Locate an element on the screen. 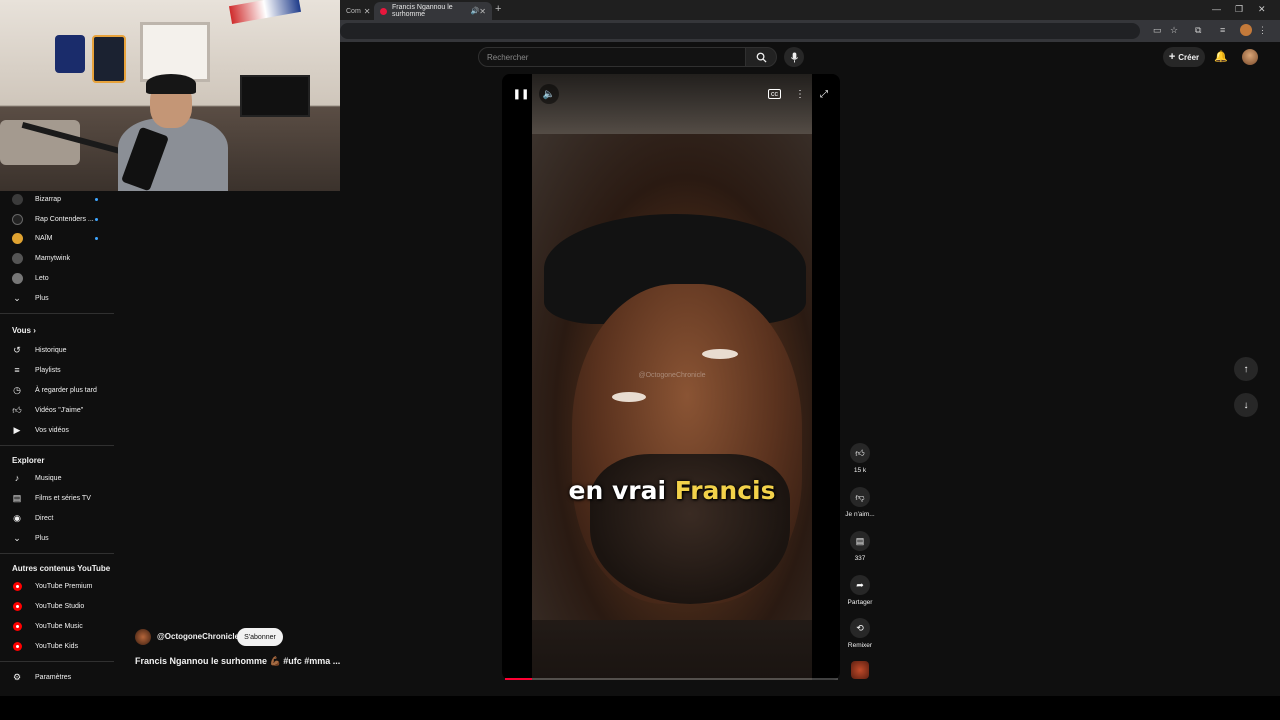  tab-label: Francis Ngannou le surhomme is located at coordinates (422, 11).